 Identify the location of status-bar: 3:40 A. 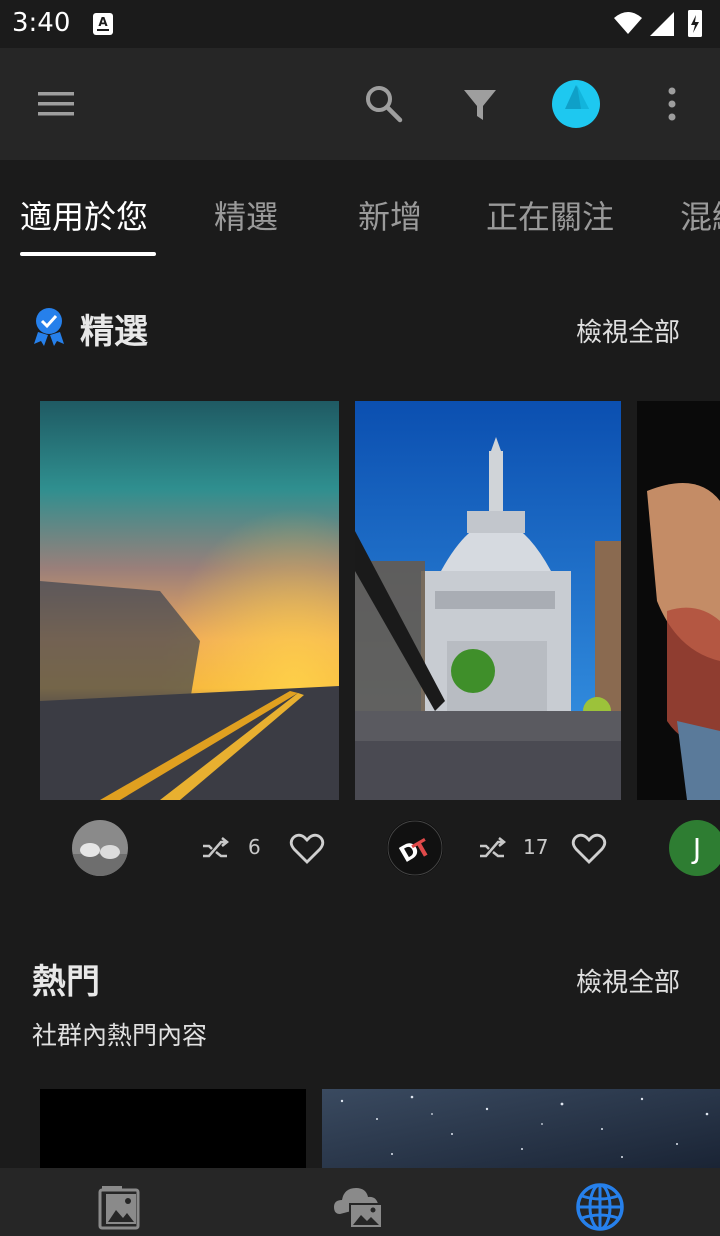
(360, 24).